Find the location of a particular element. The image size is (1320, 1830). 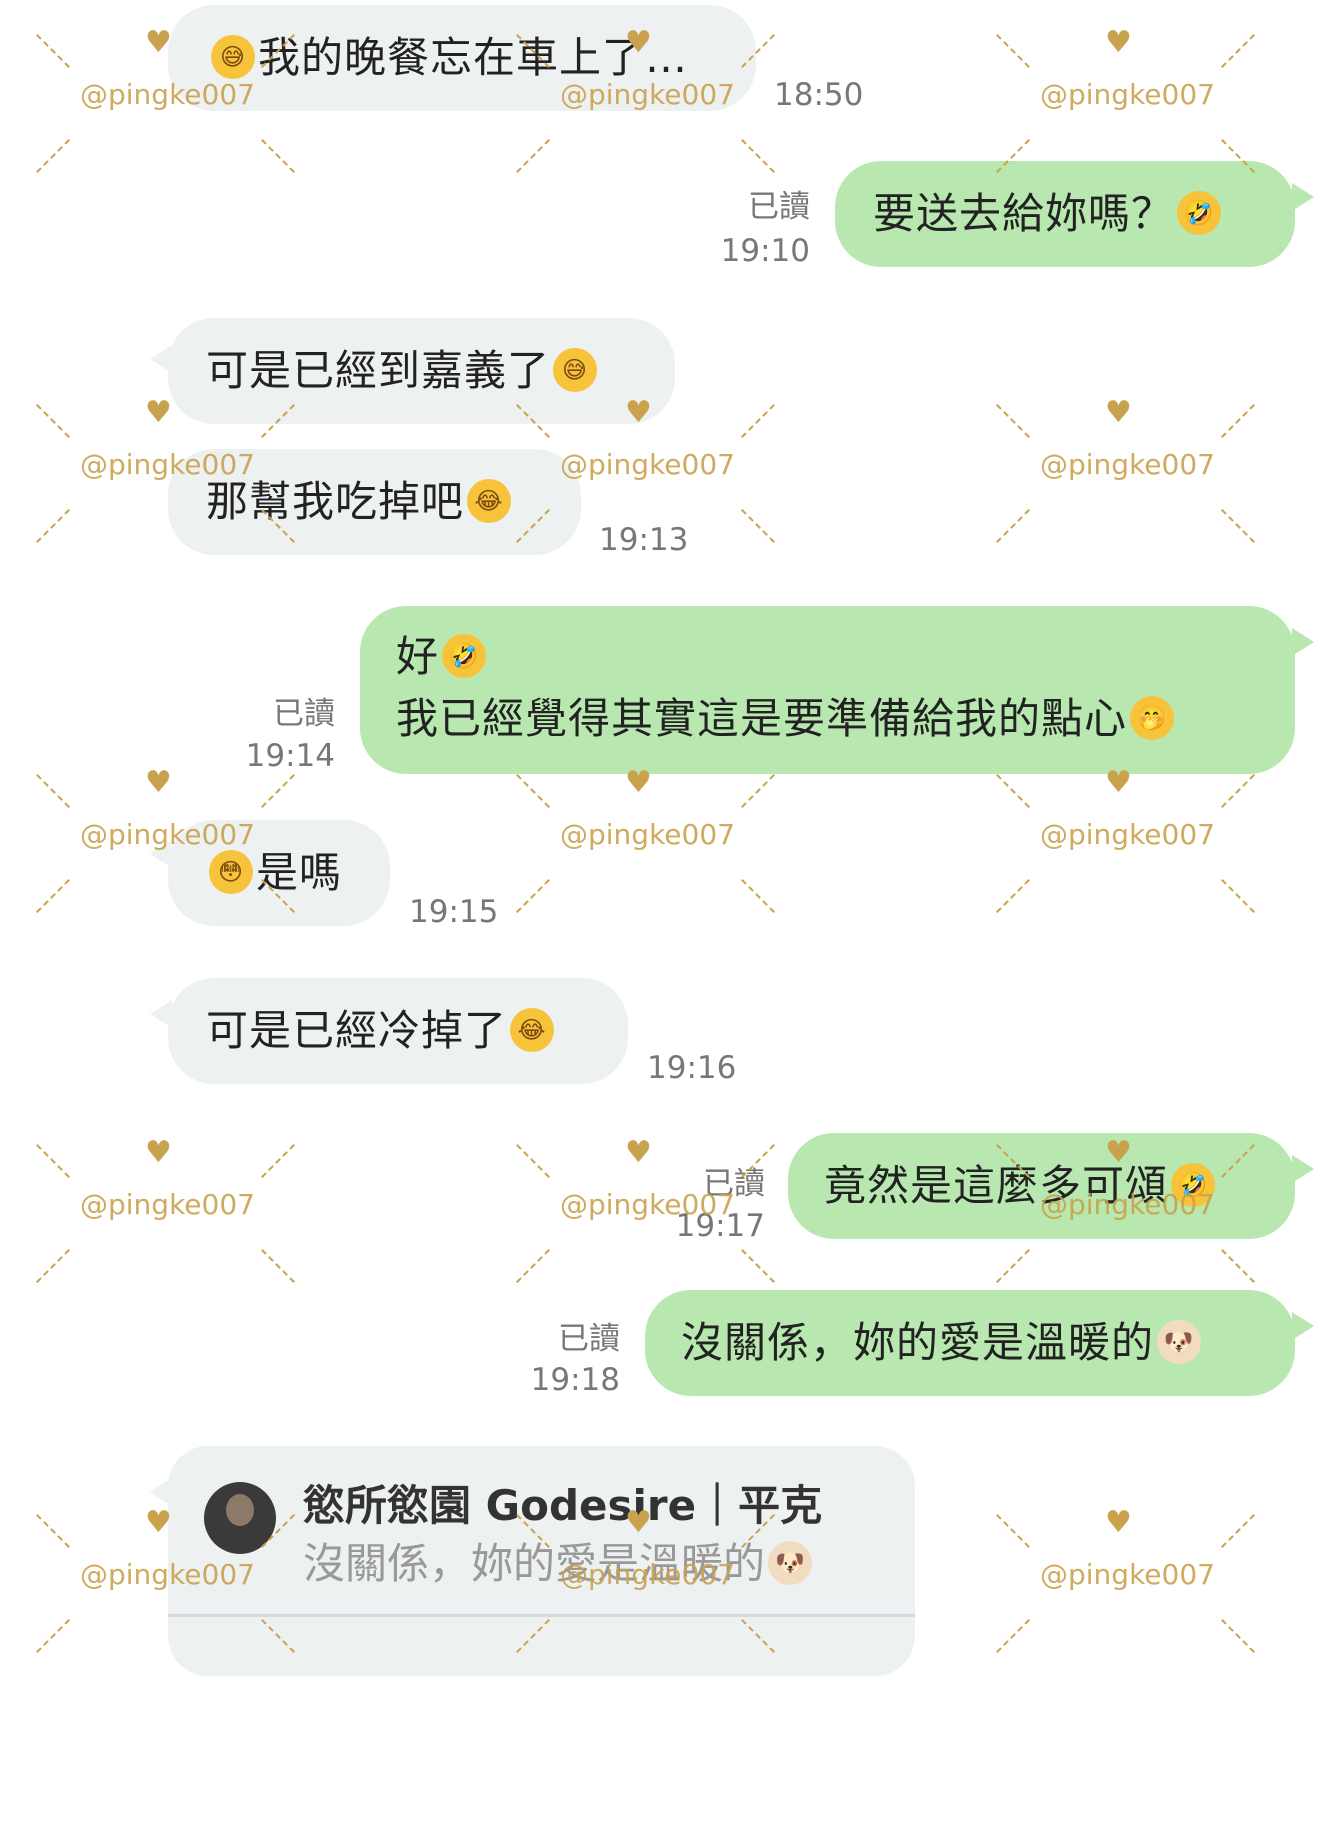

reply-preview-card: 慾所慾園 Godesire｜平克 沒關係，妳的愛是溫暖的 🐶 is located at coordinates (541, 1561).